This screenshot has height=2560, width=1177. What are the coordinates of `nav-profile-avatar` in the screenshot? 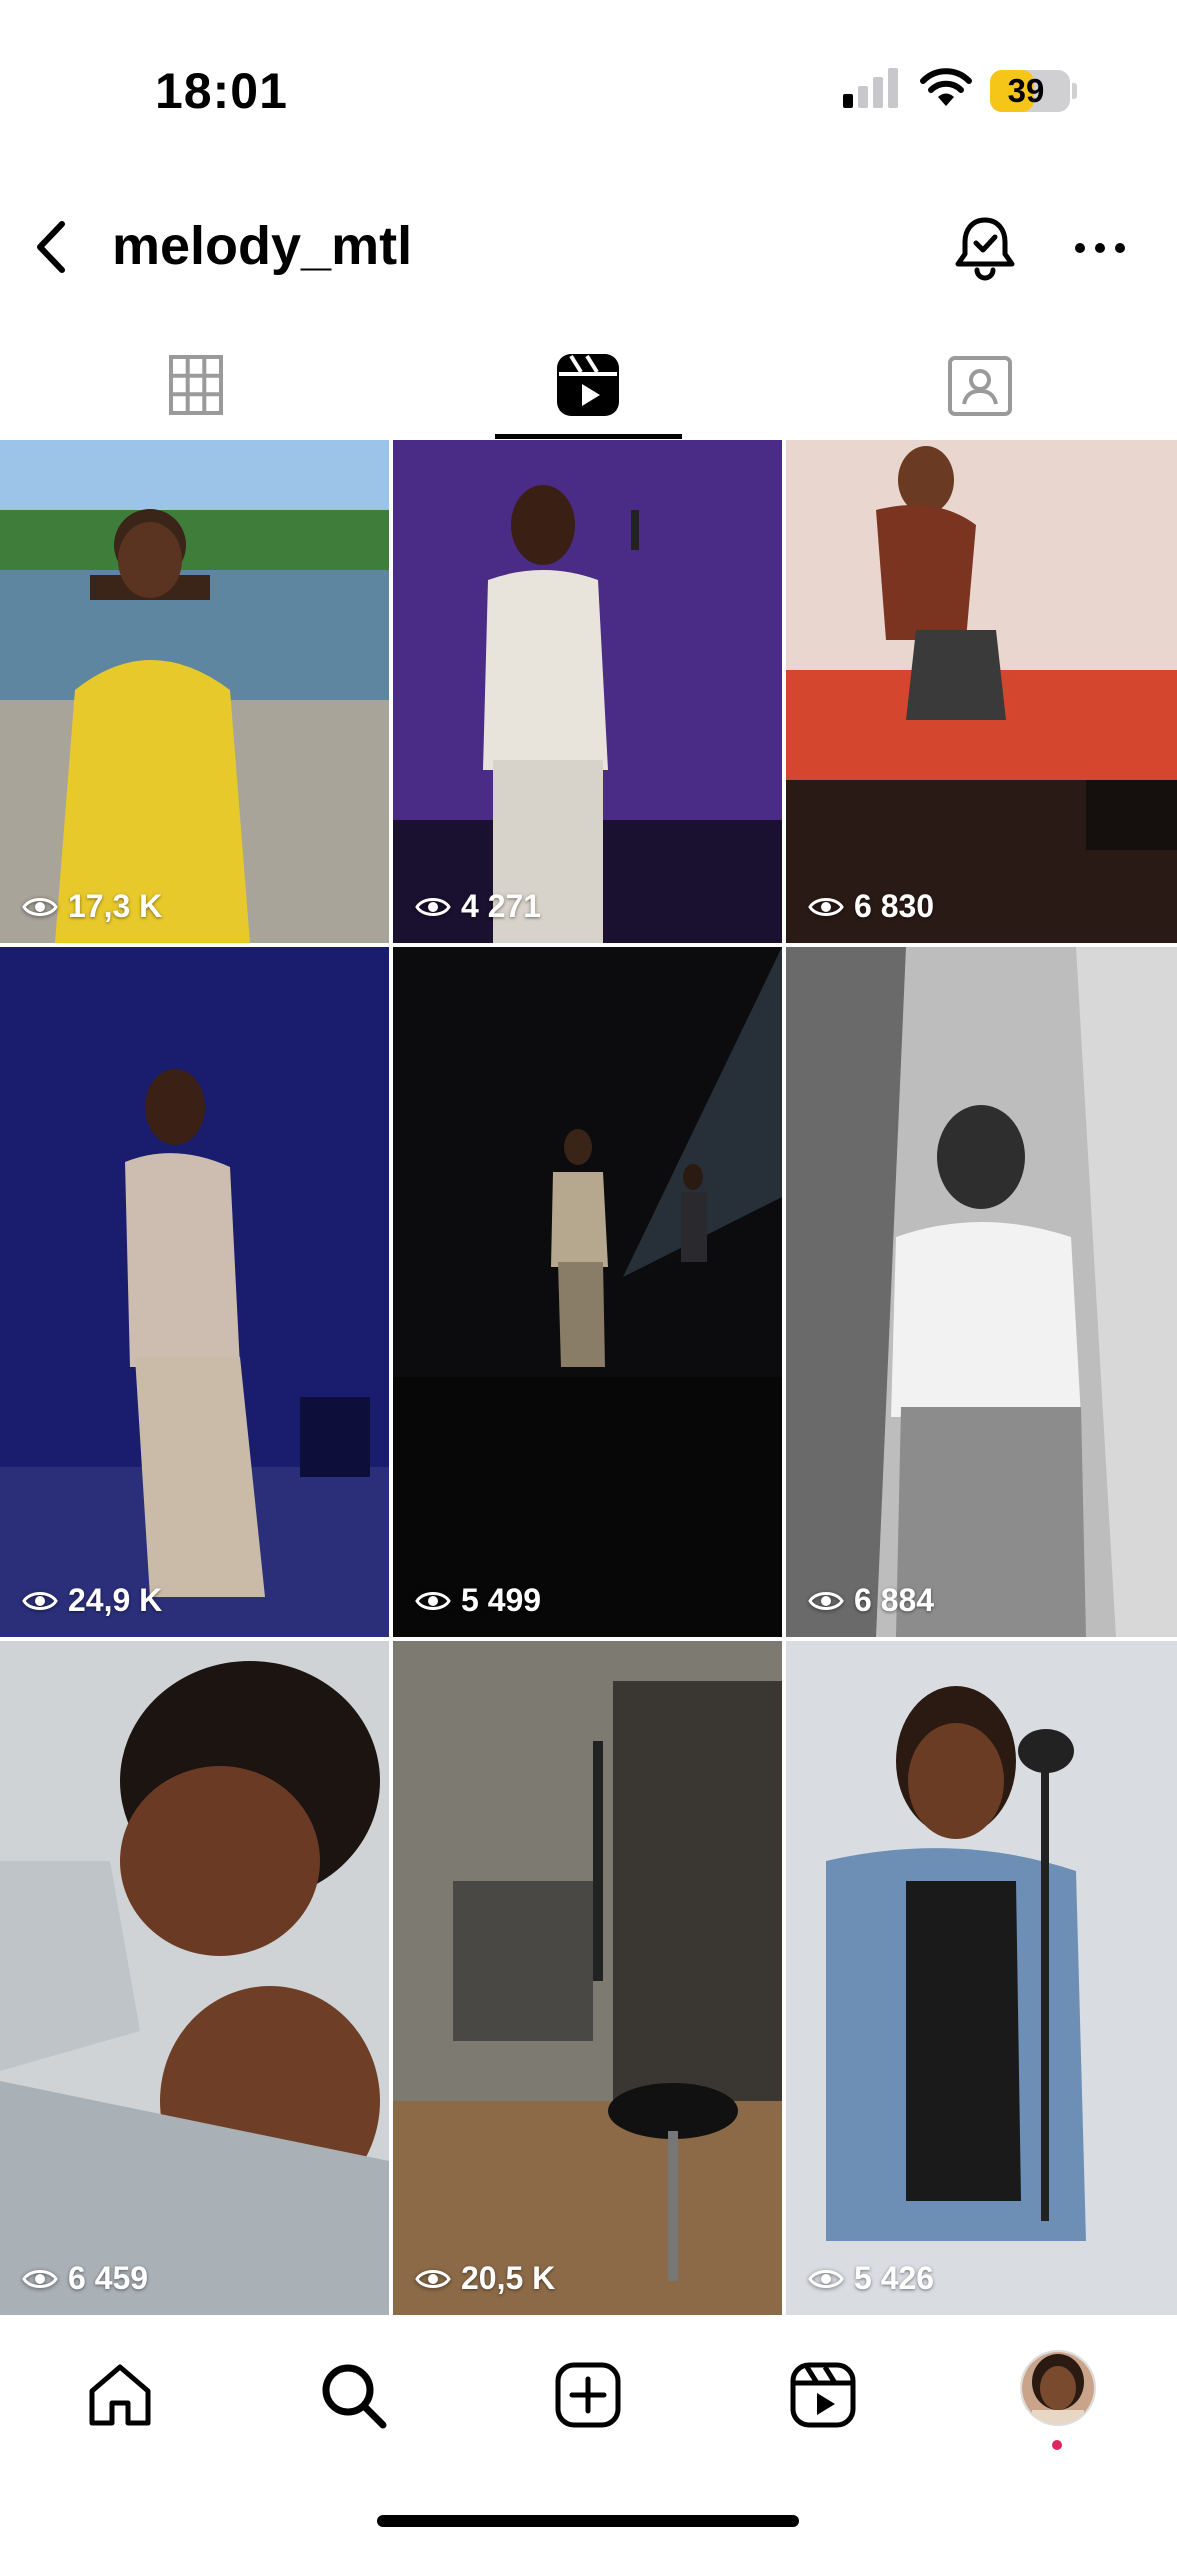 It's located at (1058, 2388).